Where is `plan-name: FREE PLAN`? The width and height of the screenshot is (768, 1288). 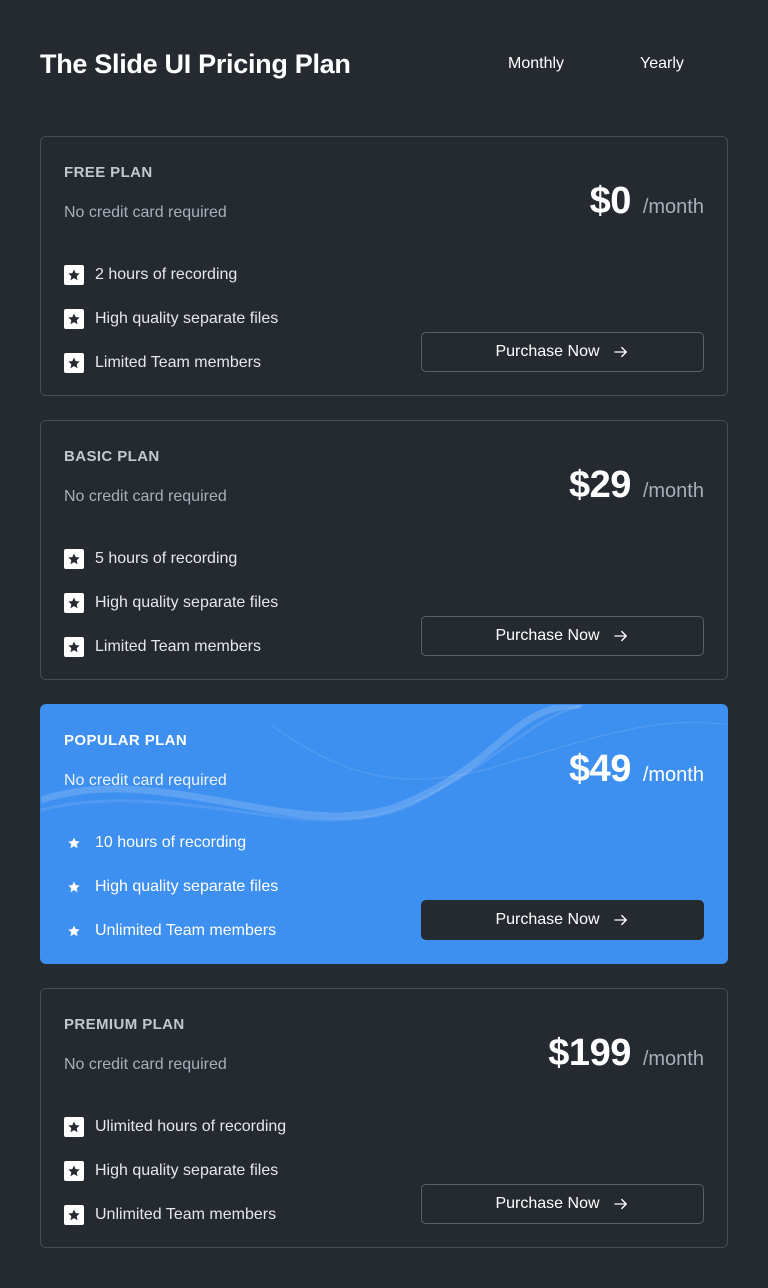 plan-name: FREE PLAN is located at coordinates (108, 172).